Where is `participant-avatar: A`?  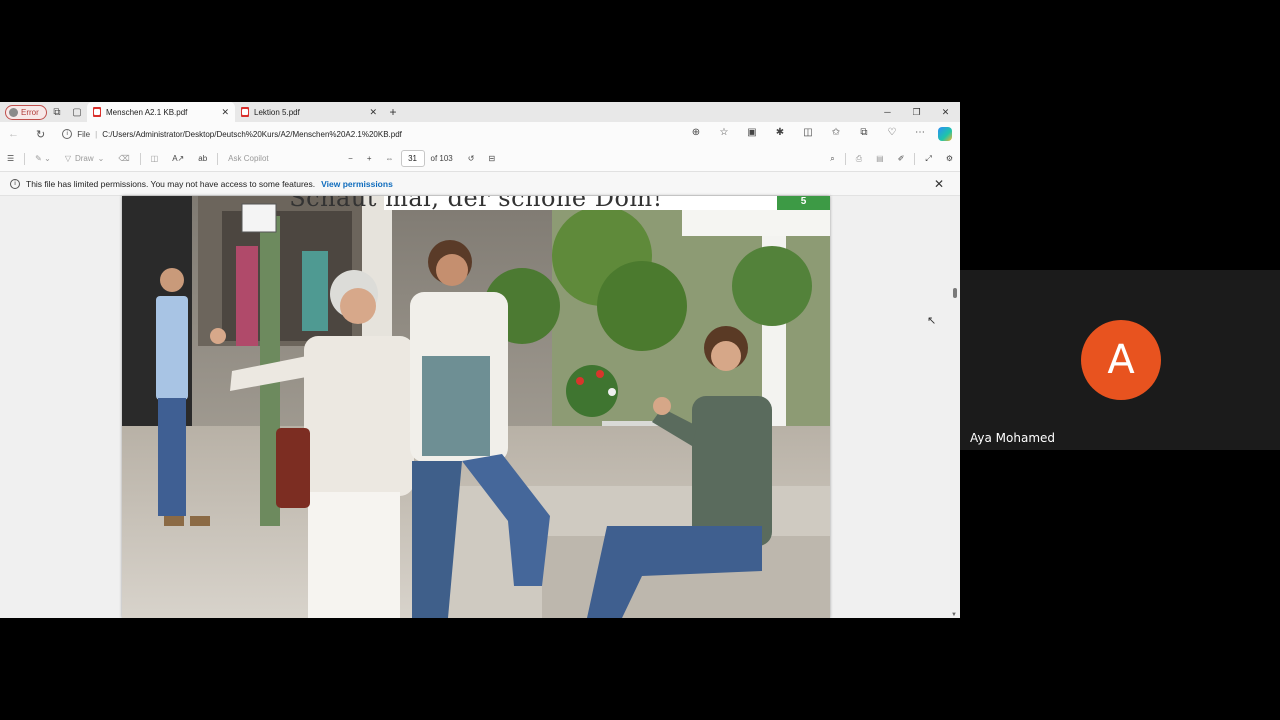
participant-avatar: A is located at coordinates (1121, 360).